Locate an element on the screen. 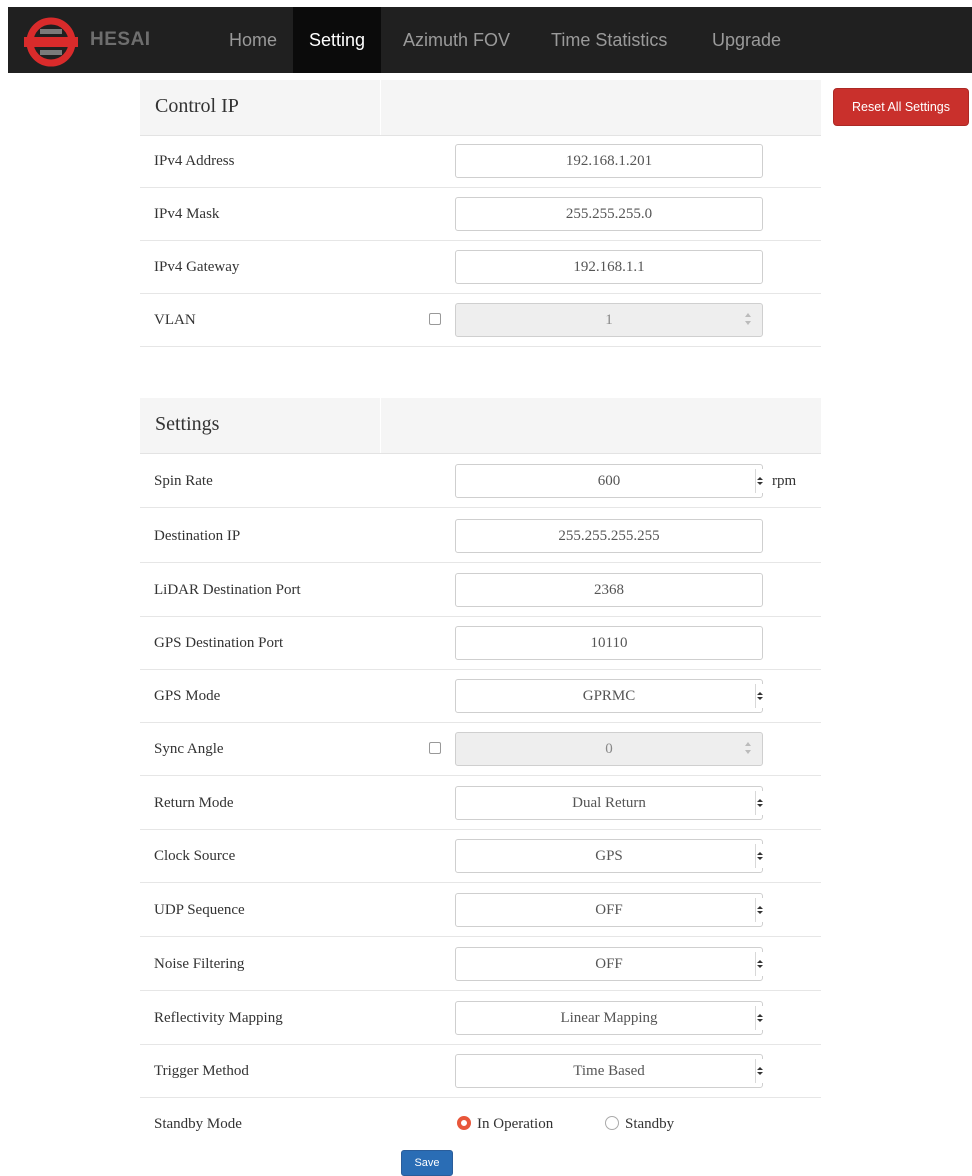  brand-name: HESAI is located at coordinates (120, 39).